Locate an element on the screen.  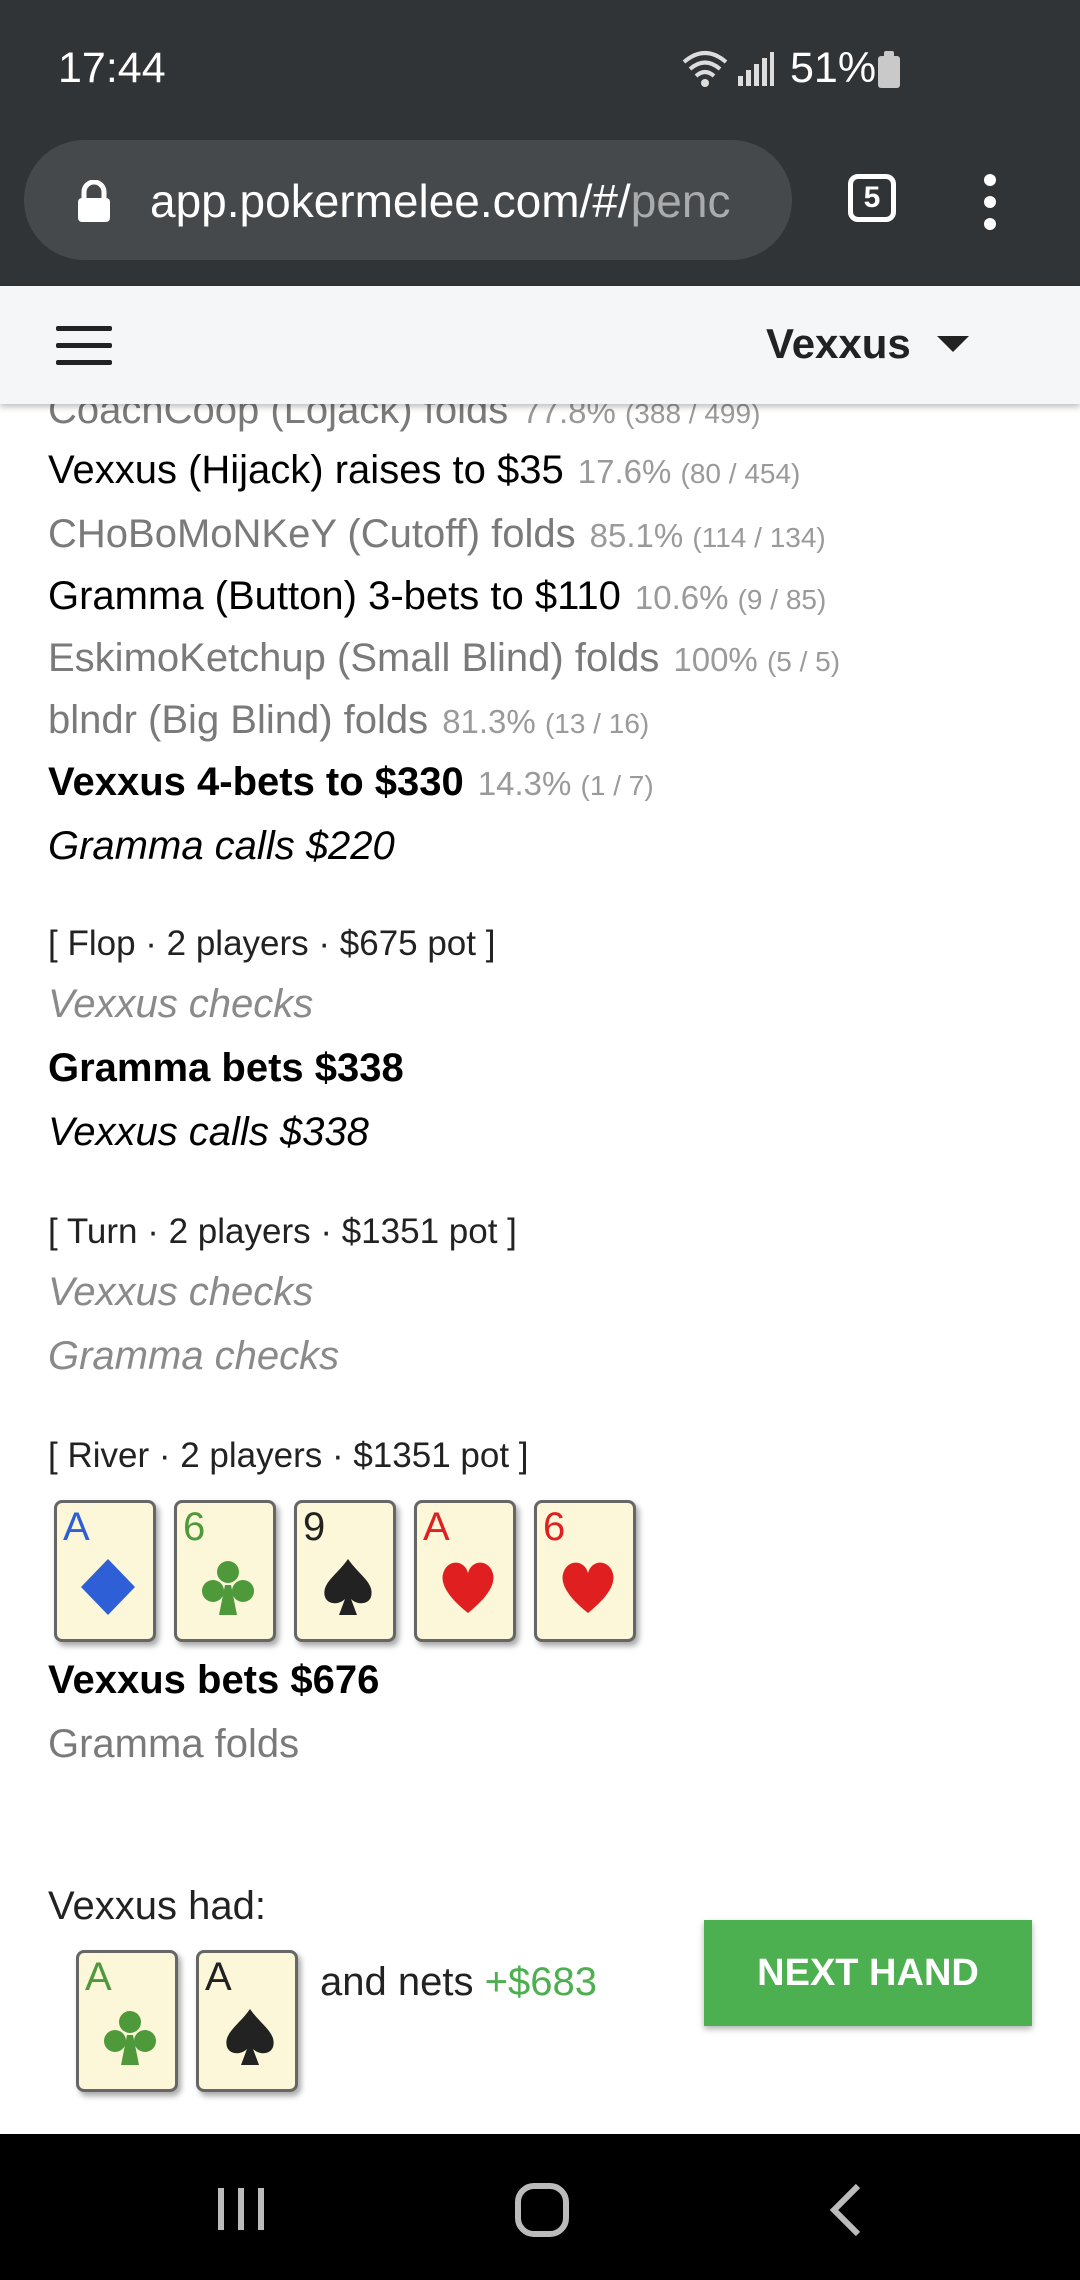
action-stat: 10.6% (9 / 85) is located at coordinates (730, 597).